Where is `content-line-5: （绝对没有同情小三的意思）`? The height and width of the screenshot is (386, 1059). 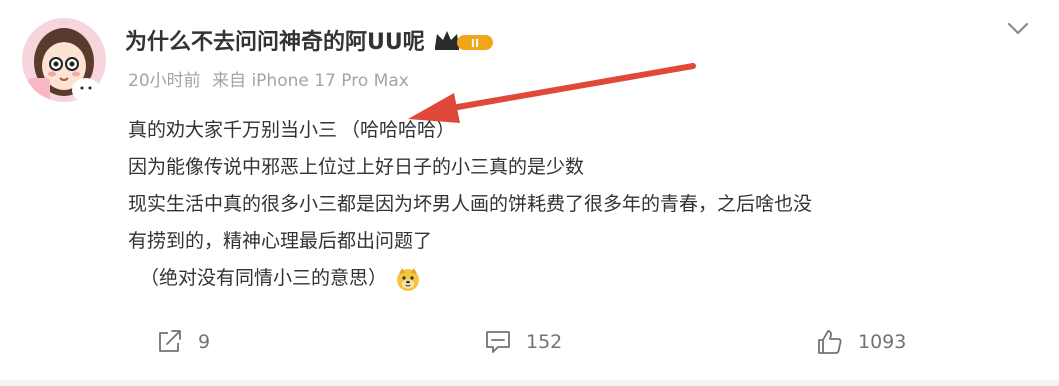
content-line-5: （绝对没有同情小三的意思） is located at coordinates (264, 278).